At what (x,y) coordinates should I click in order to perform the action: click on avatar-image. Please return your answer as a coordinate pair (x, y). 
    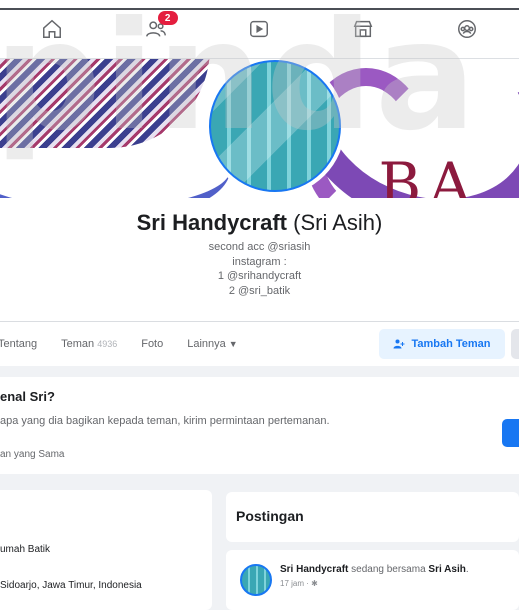
    Looking at the image, I should click on (275, 126).